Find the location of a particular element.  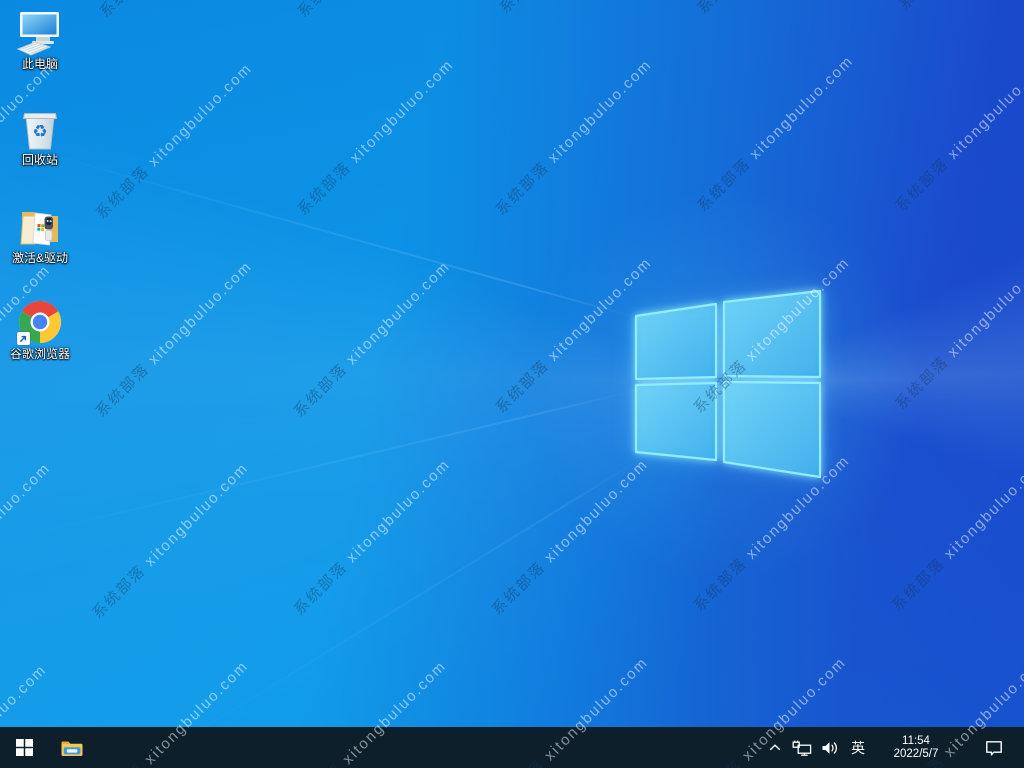

desktop-icon-recycle-bin: ♻ 回收站 is located at coordinates (40, 135).